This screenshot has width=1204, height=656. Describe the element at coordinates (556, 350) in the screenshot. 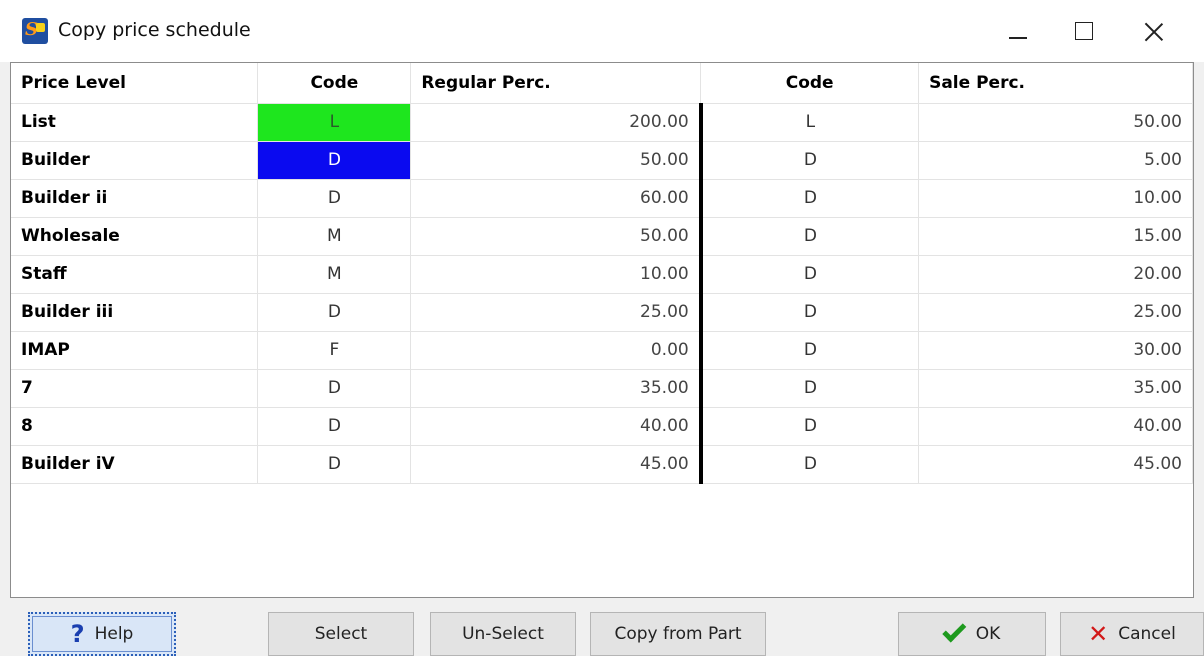

I see `regular-perc-cell: 0.00` at that location.